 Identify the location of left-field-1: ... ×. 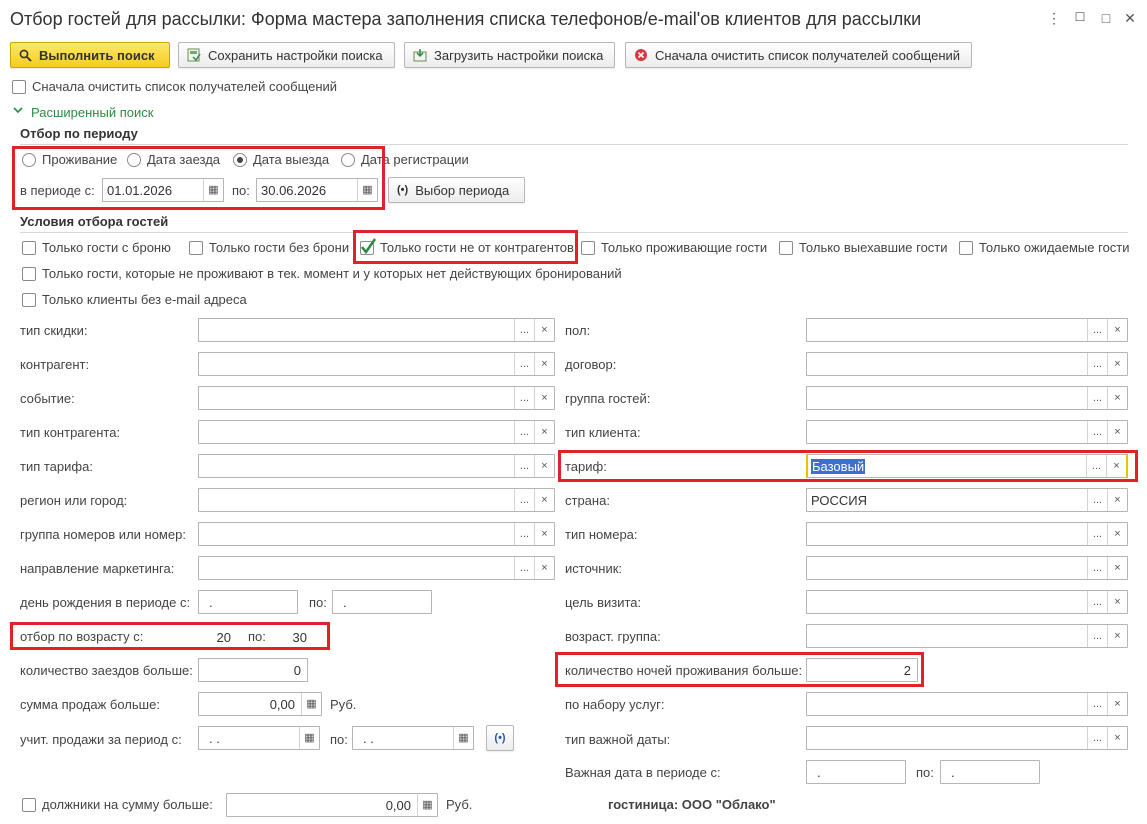
(376, 364).